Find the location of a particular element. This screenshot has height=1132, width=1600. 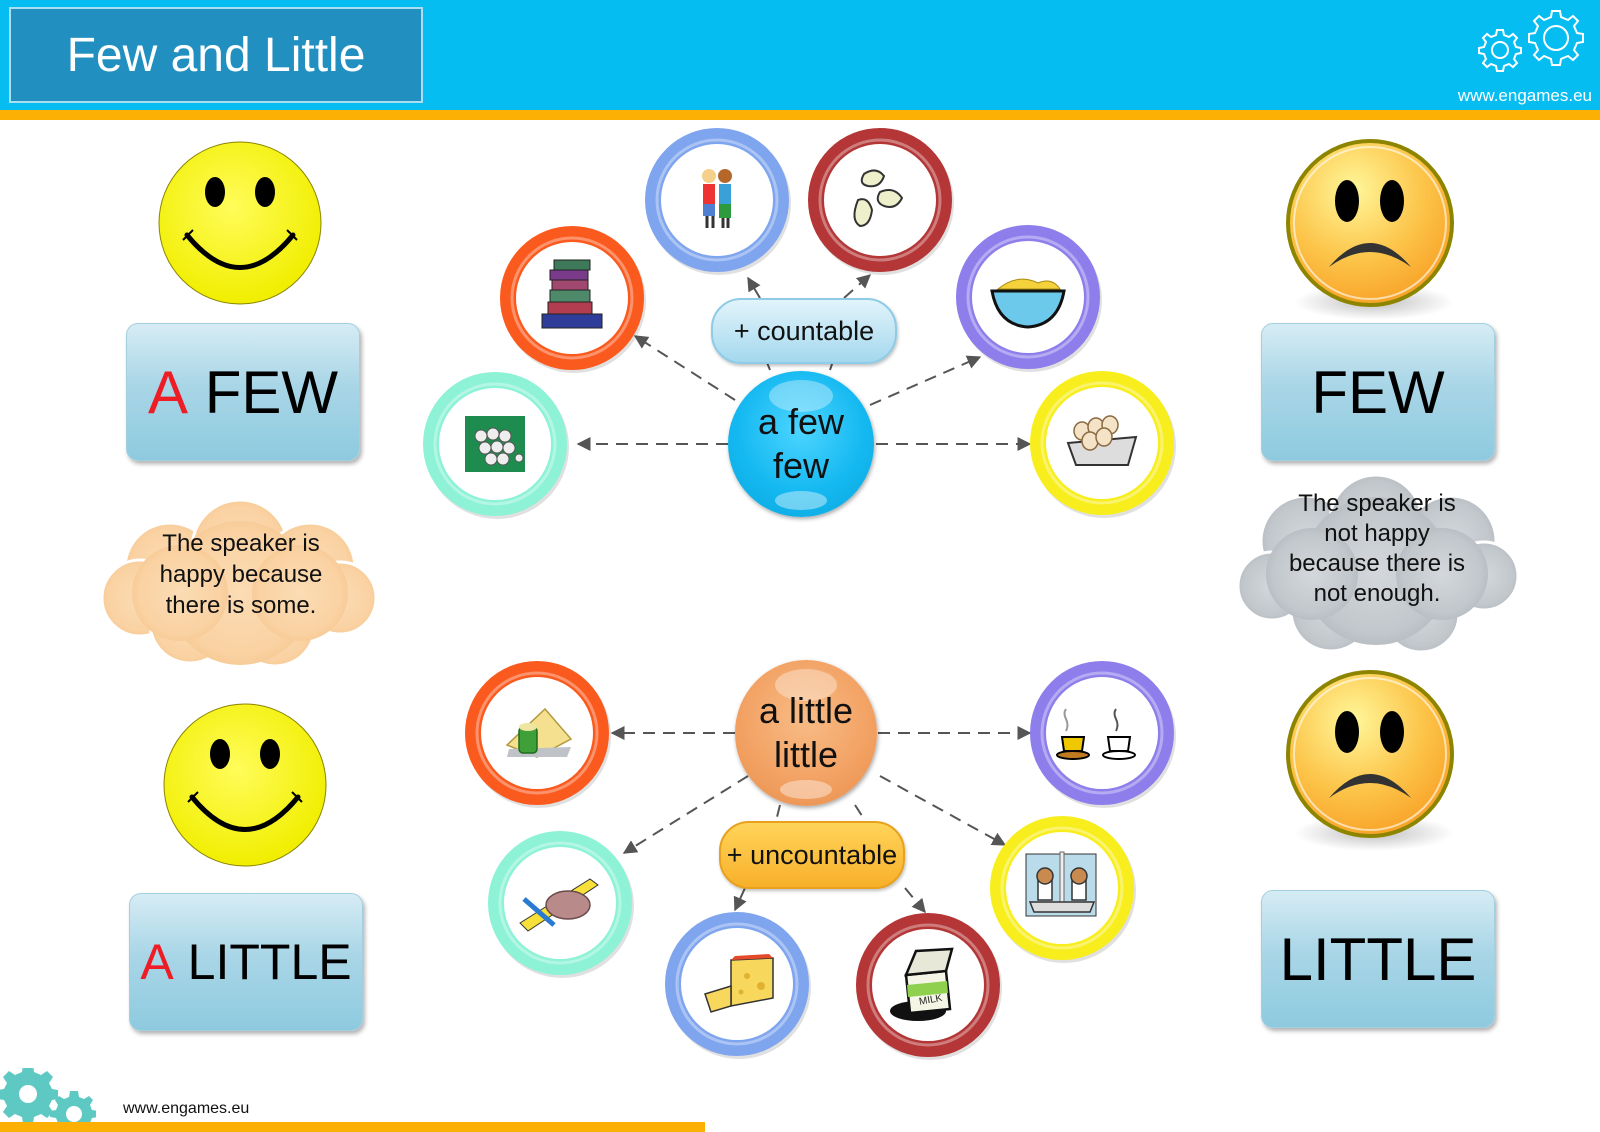

hub-line: few is located at coordinates (801, 465).